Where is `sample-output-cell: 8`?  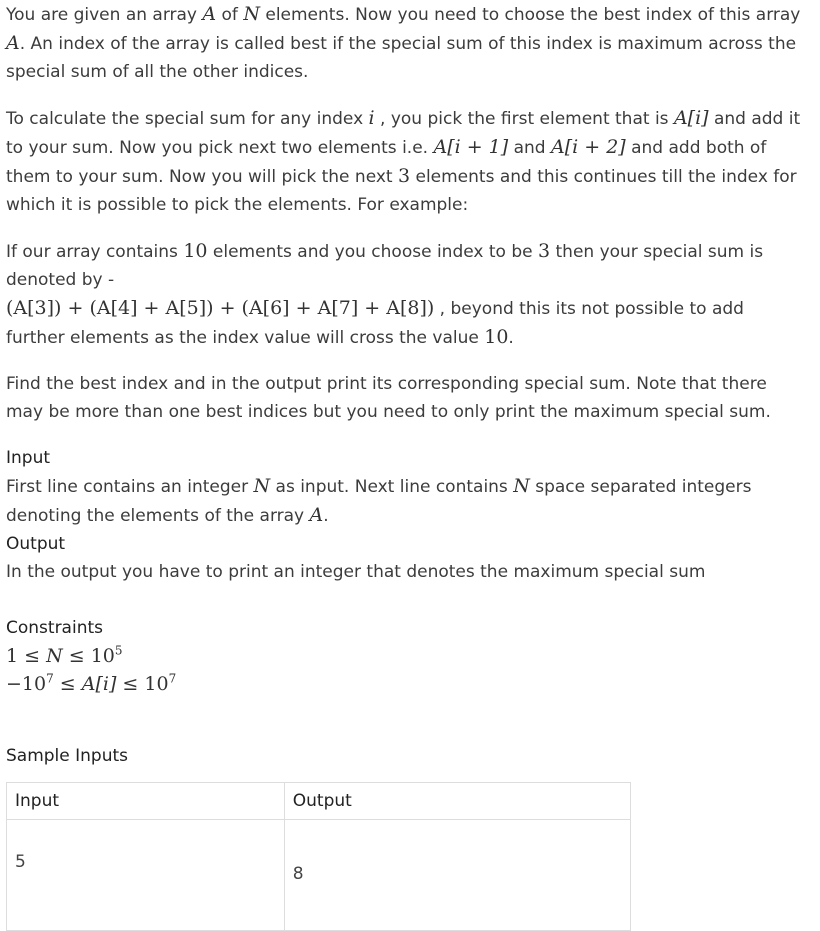 sample-output-cell: 8 is located at coordinates (457, 875).